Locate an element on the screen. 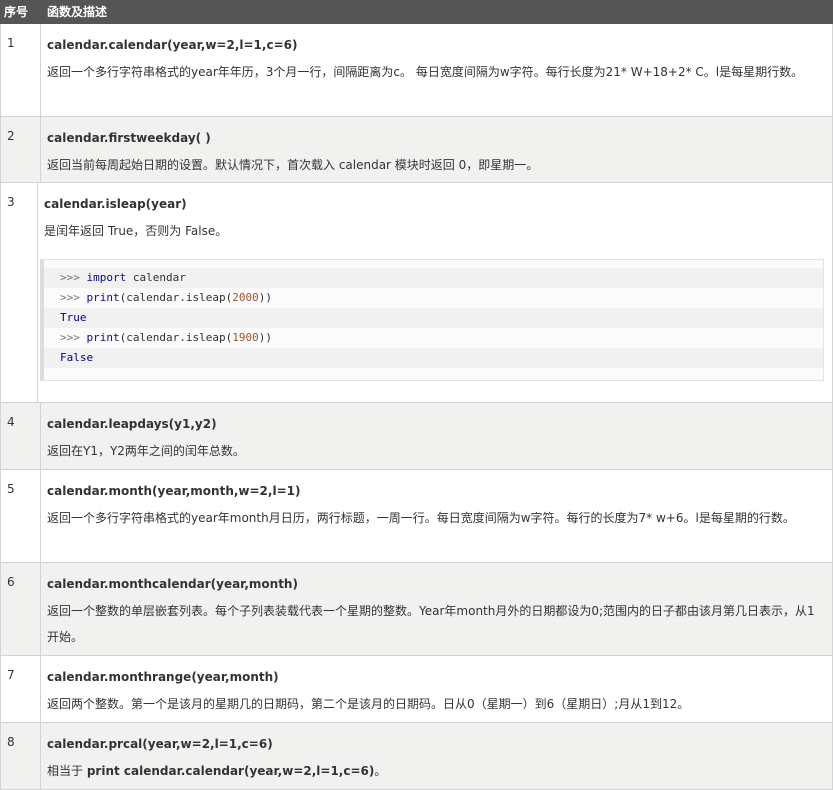 The height and width of the screenshot is (790, 833). code-line: False is located at coordinates (433, 358).